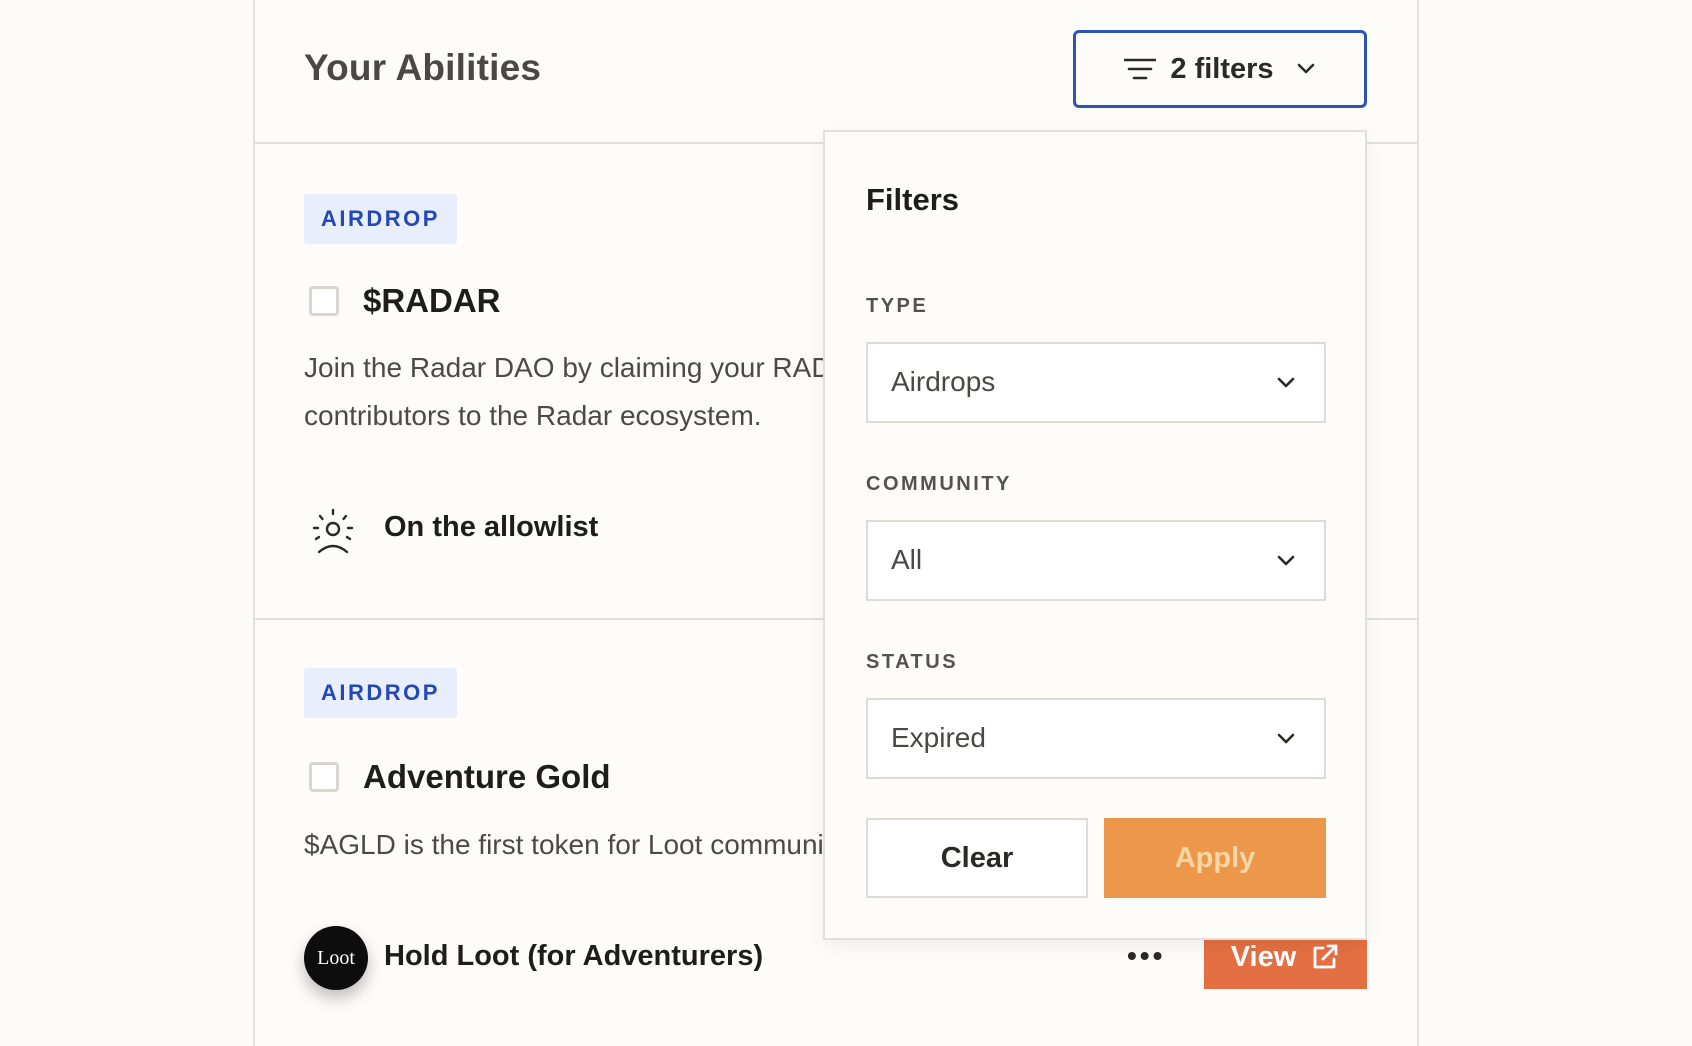 Image resolution: width=1692 pixels, height=1046 pixels. Describe the element at coordinates (491, 527) in the screenshot. I see `requirement-label: On the allowlist` at that location.